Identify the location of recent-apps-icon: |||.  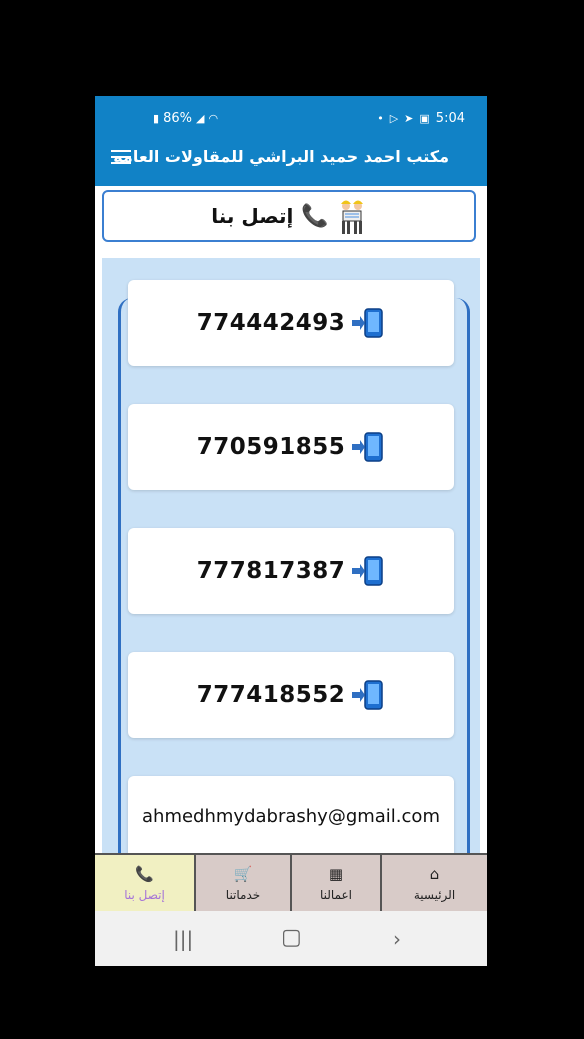
(183, 939).